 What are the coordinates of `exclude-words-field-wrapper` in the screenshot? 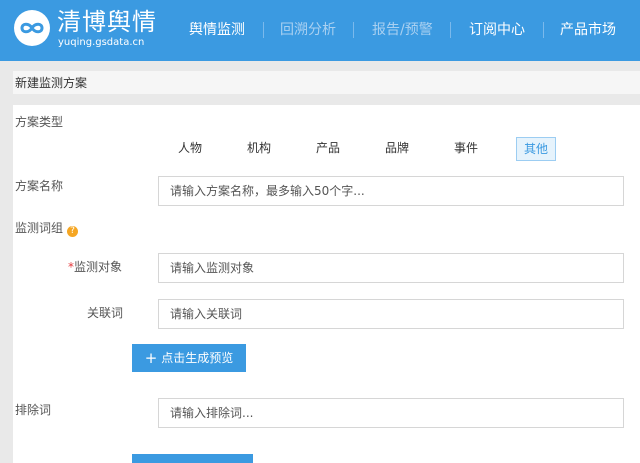 It's located at (391, 413).